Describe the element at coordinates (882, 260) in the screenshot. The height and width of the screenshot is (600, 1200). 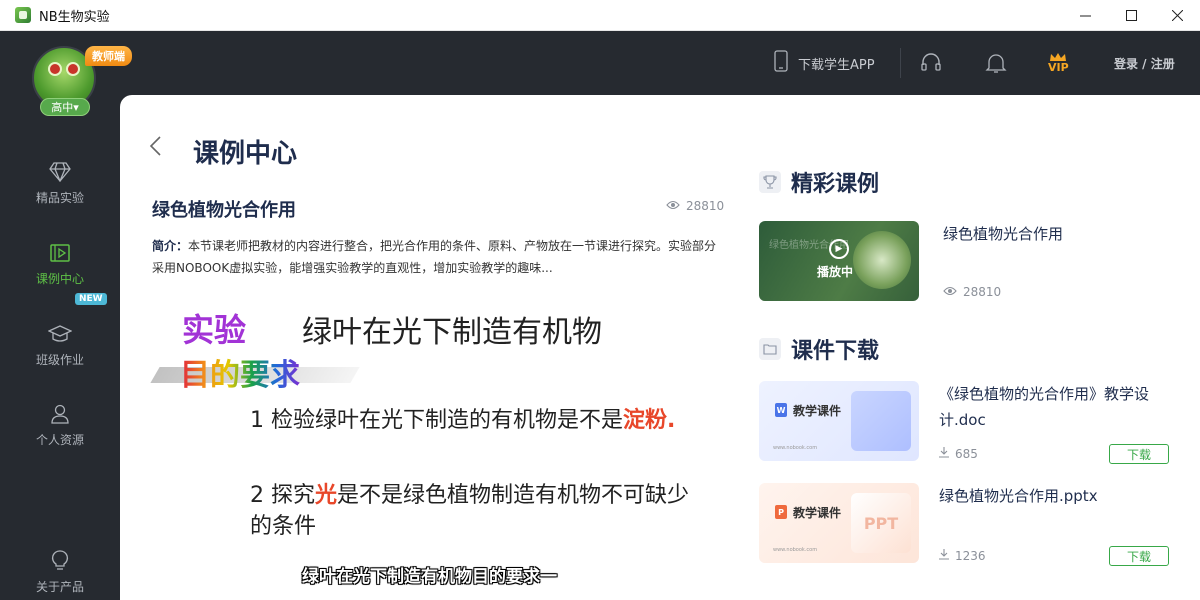
I see `leaf-image` at that location.